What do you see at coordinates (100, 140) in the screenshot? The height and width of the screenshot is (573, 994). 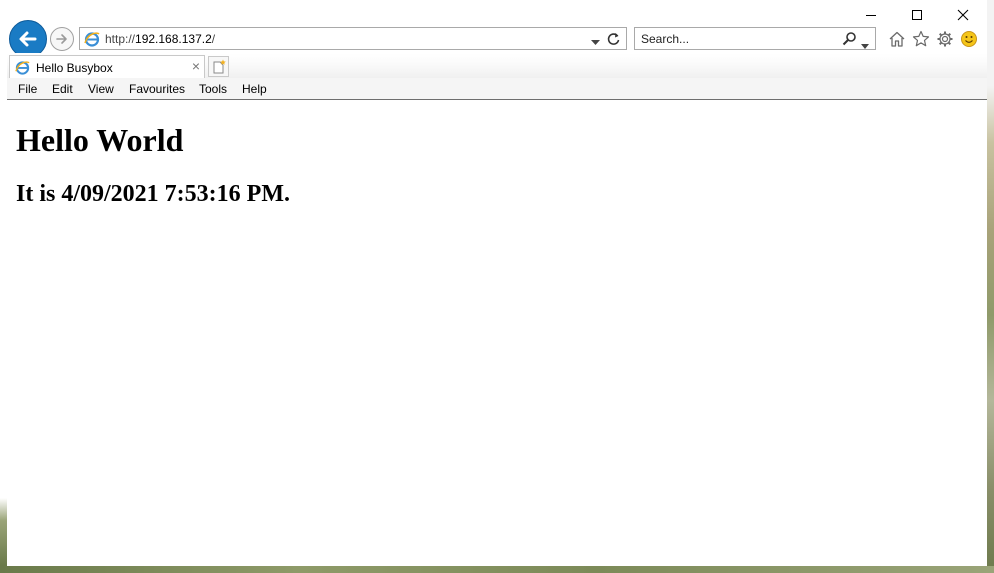 I see `page-heading: Hello World` at bounding box center [100, 140].